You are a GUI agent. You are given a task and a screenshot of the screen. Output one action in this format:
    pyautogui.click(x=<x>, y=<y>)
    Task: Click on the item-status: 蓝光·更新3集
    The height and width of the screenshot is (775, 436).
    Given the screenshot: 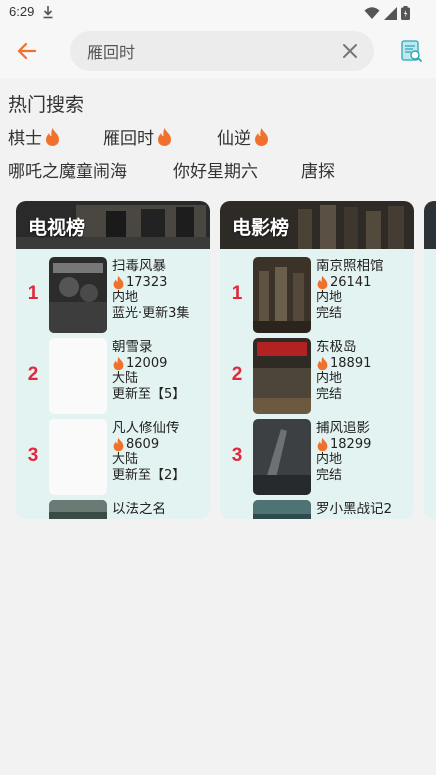 What is the action you would take?
    pyautogui.click(x=151, y=313)
    